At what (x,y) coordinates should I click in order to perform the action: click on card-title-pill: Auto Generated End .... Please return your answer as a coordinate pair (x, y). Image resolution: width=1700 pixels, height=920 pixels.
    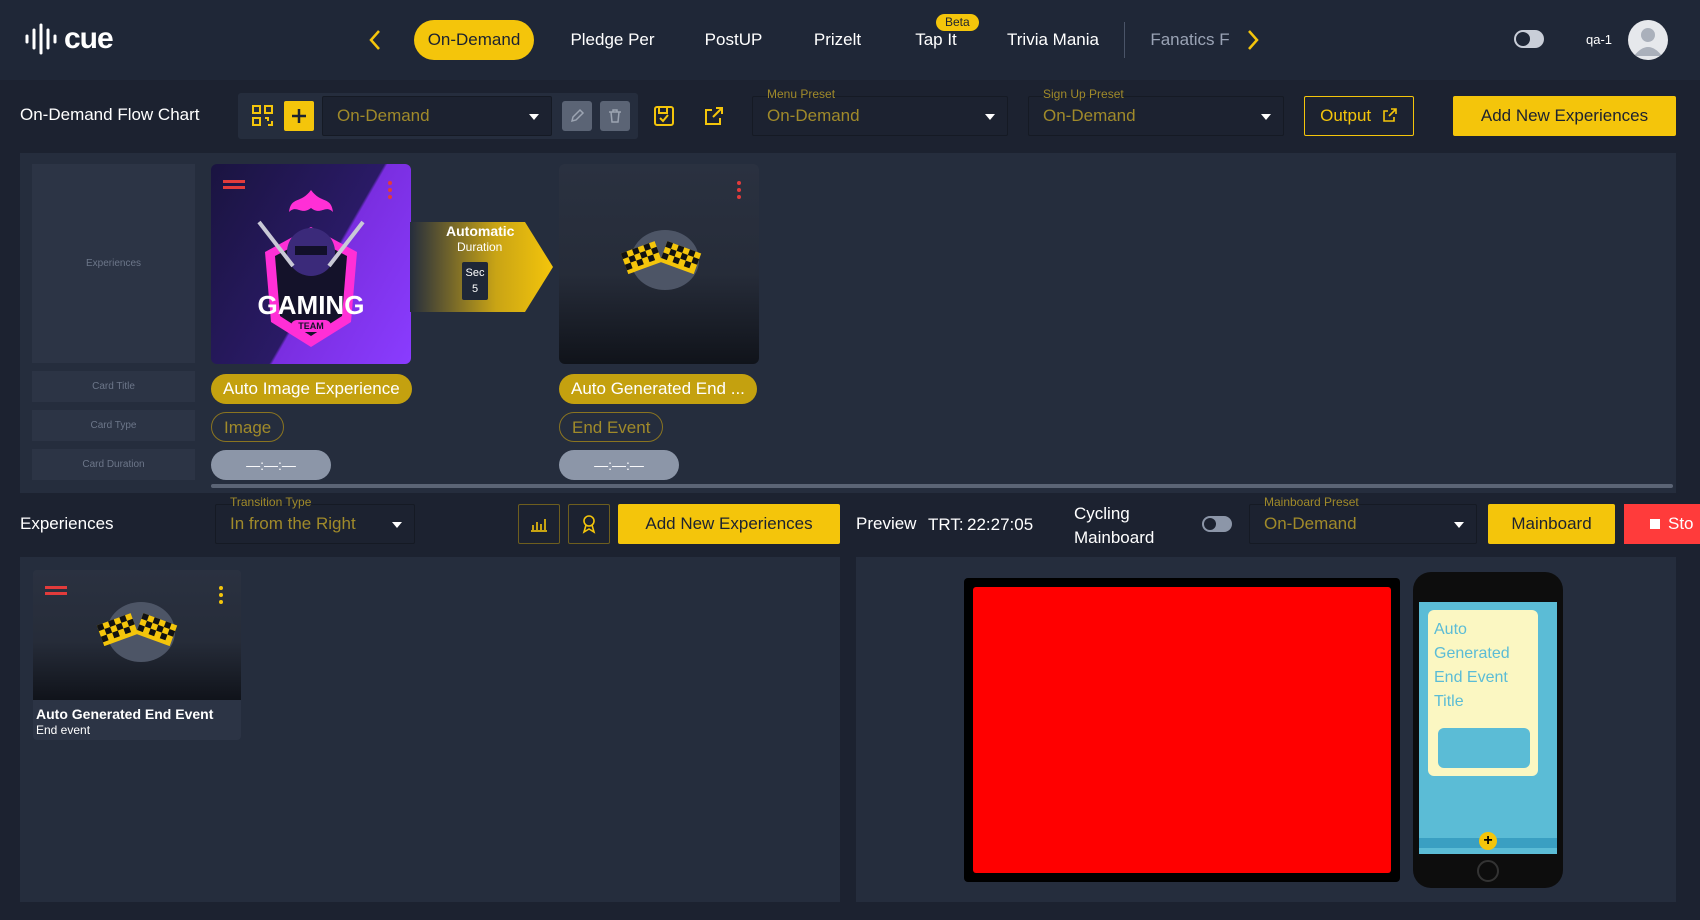
    Looking at the image, I should click on (658, 389).